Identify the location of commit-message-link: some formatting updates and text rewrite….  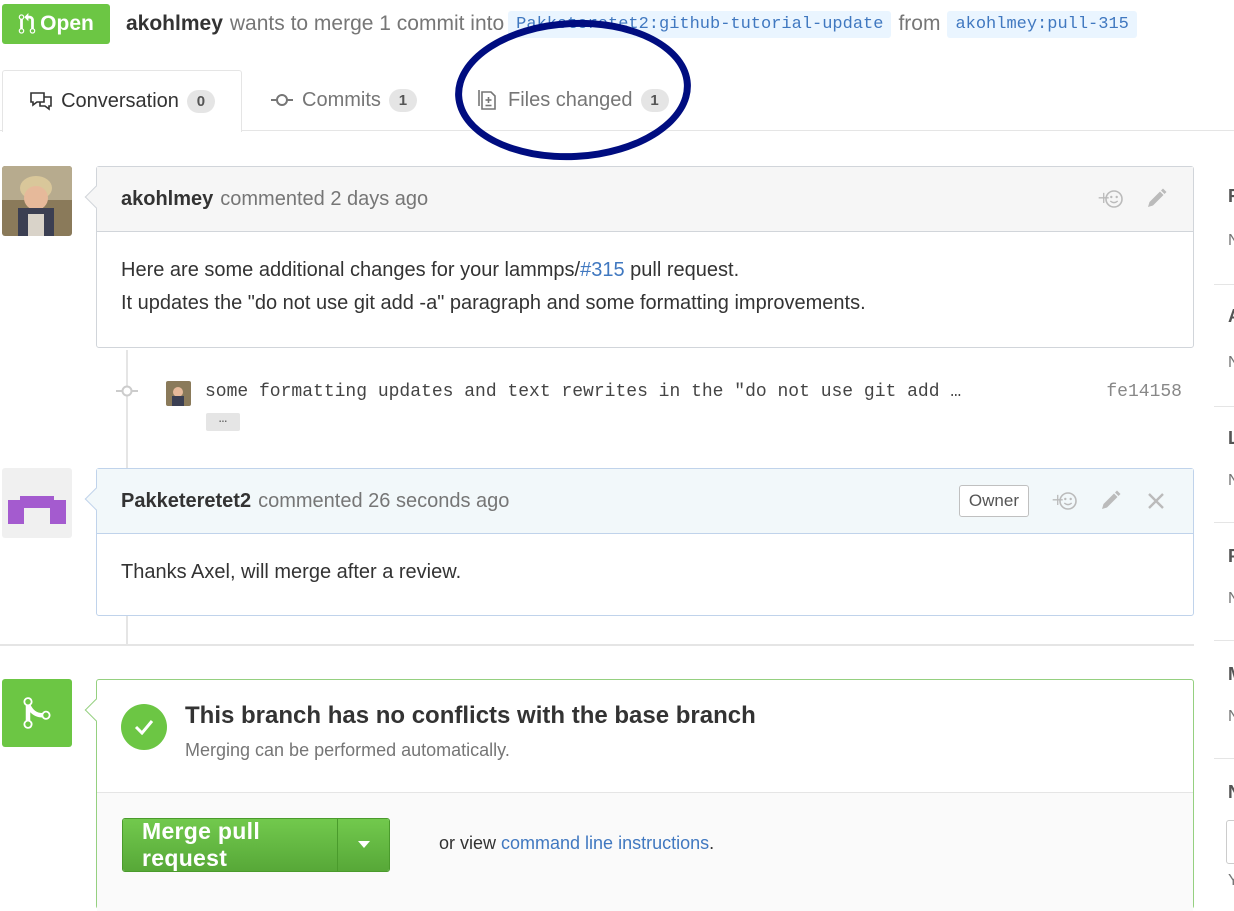
(583, 392).